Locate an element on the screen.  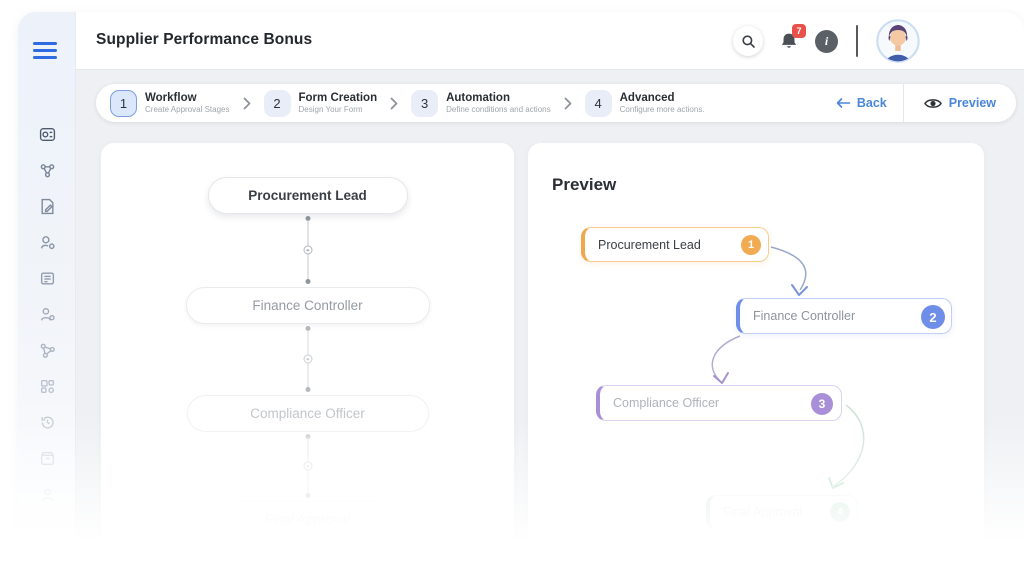
step-number: 4 is located at coordinates (598, 103).